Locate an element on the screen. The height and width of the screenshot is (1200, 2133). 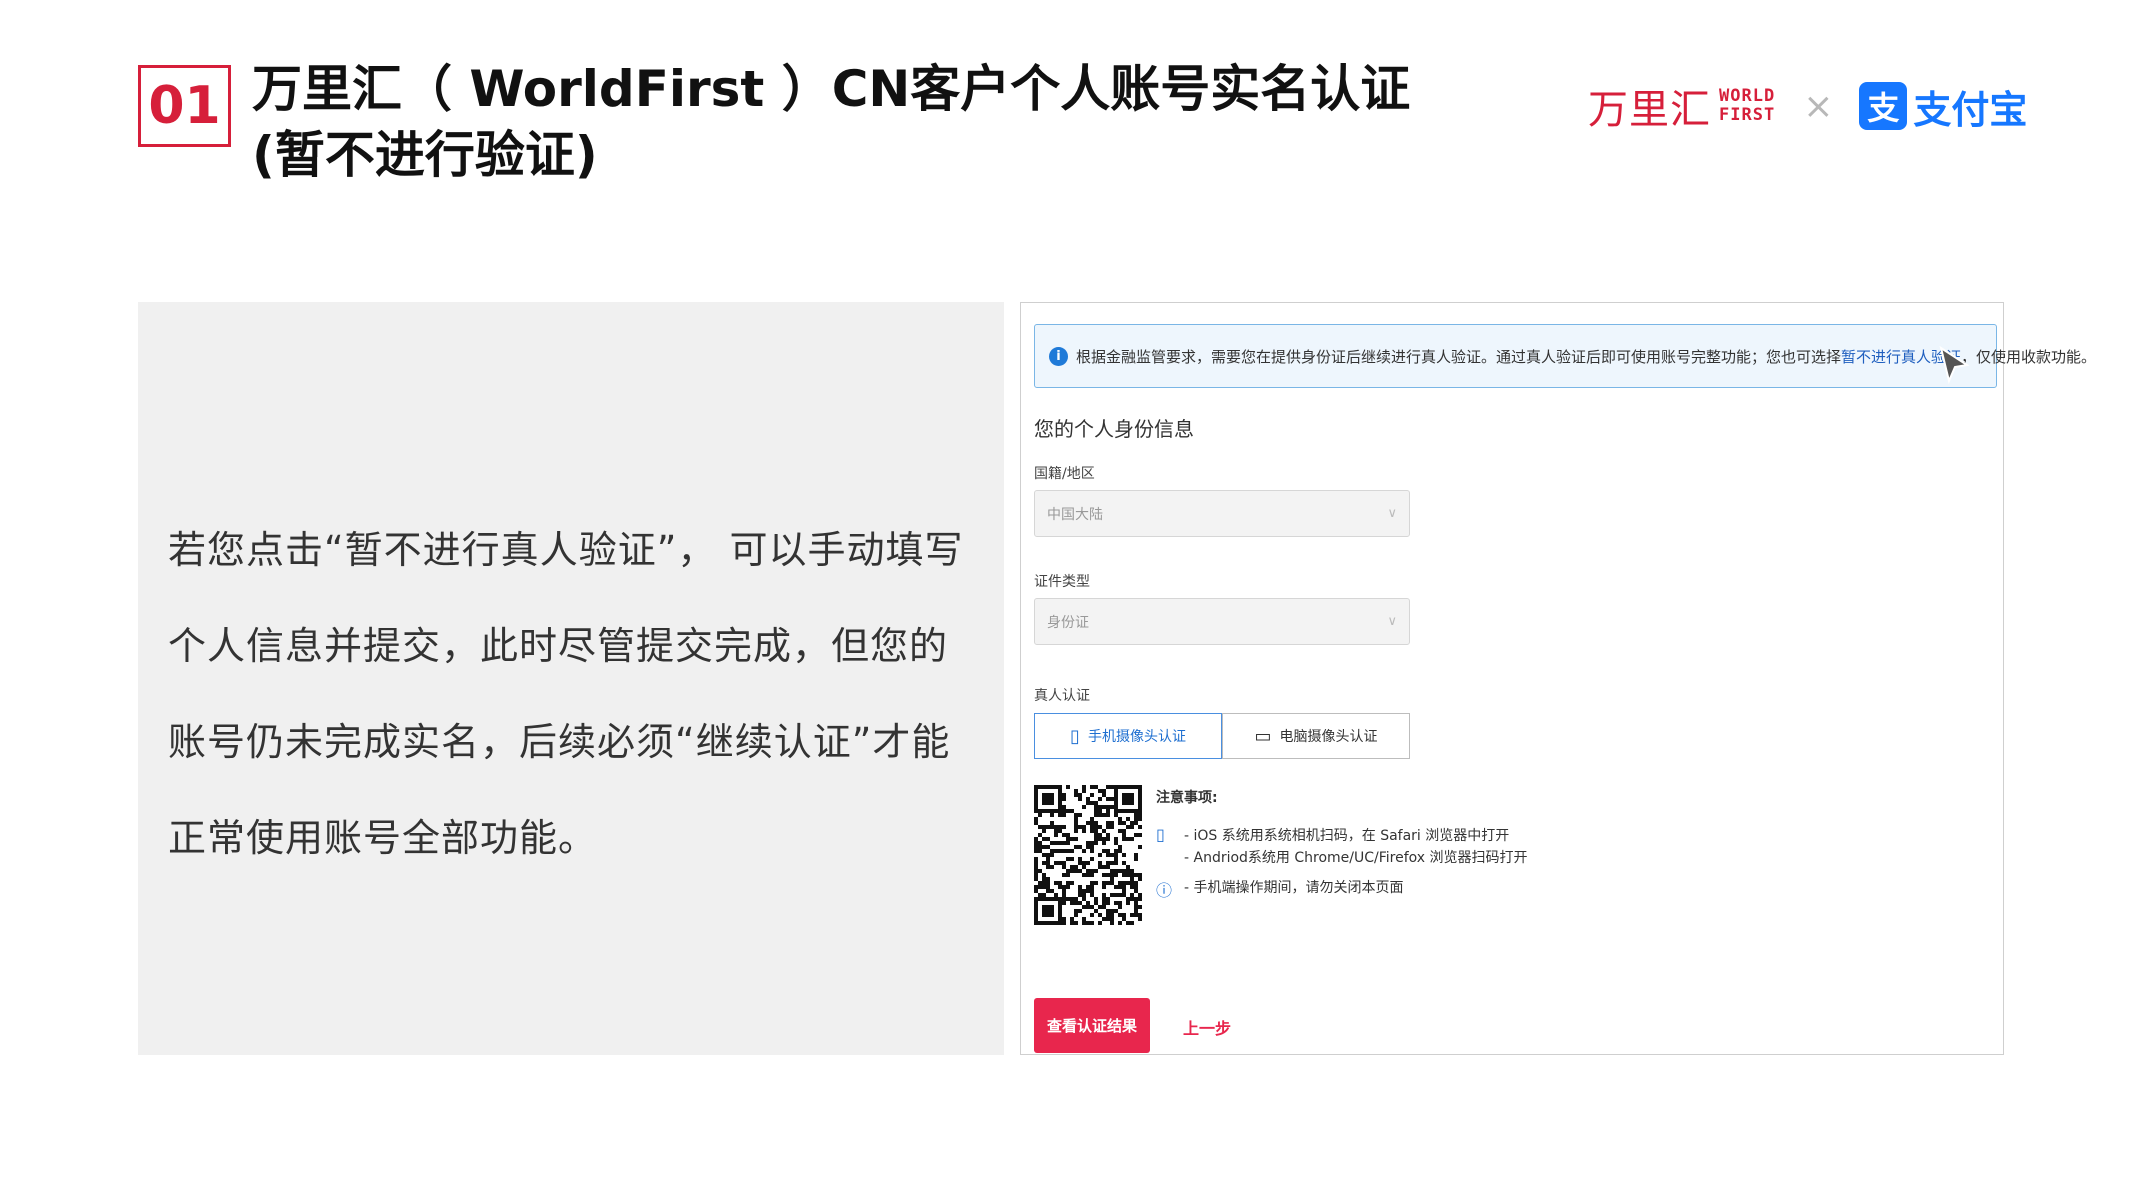
nationality-select: 中国大陆 ∨ is located at coordinates (1222, 513).